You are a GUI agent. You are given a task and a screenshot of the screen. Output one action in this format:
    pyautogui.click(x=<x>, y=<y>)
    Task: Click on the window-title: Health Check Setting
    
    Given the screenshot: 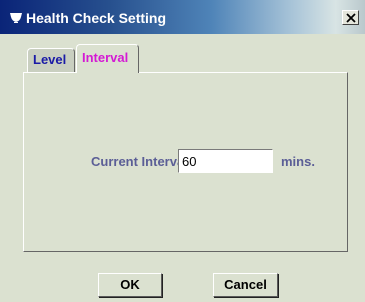 What is the action you would take?
    pyautogui.click(x=96, y=18)
    